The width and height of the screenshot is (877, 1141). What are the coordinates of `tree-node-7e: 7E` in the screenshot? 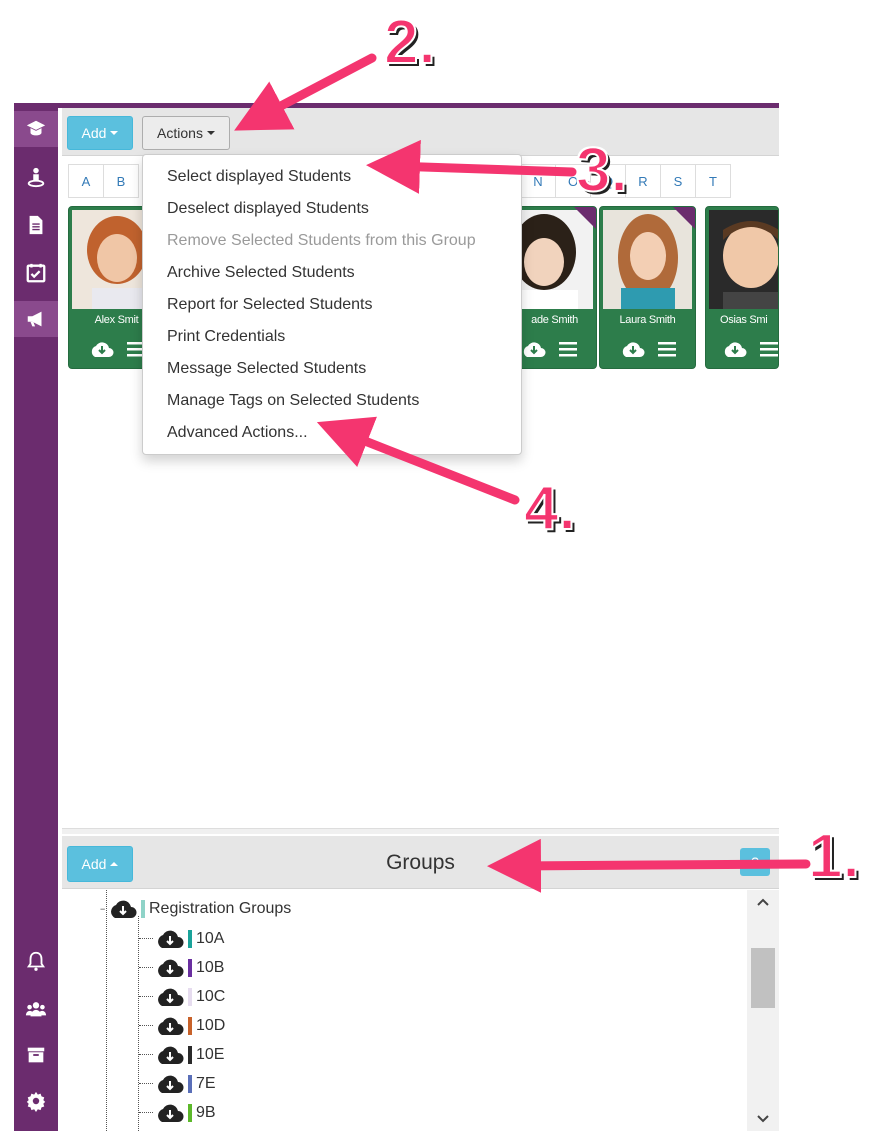 It's located at (177, 1083).